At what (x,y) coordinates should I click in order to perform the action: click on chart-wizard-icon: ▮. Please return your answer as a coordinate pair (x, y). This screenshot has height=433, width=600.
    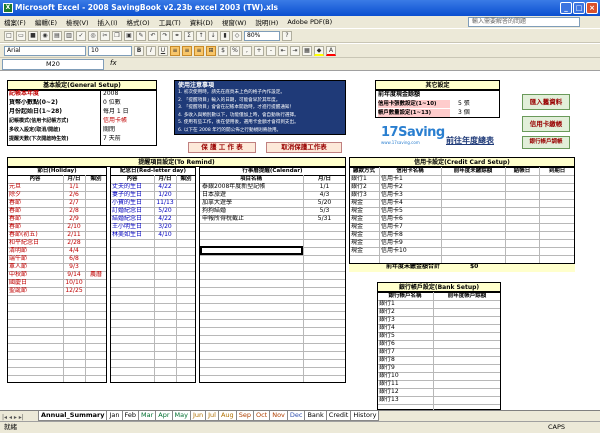
    Looking at the image, I should click on (225, 35).